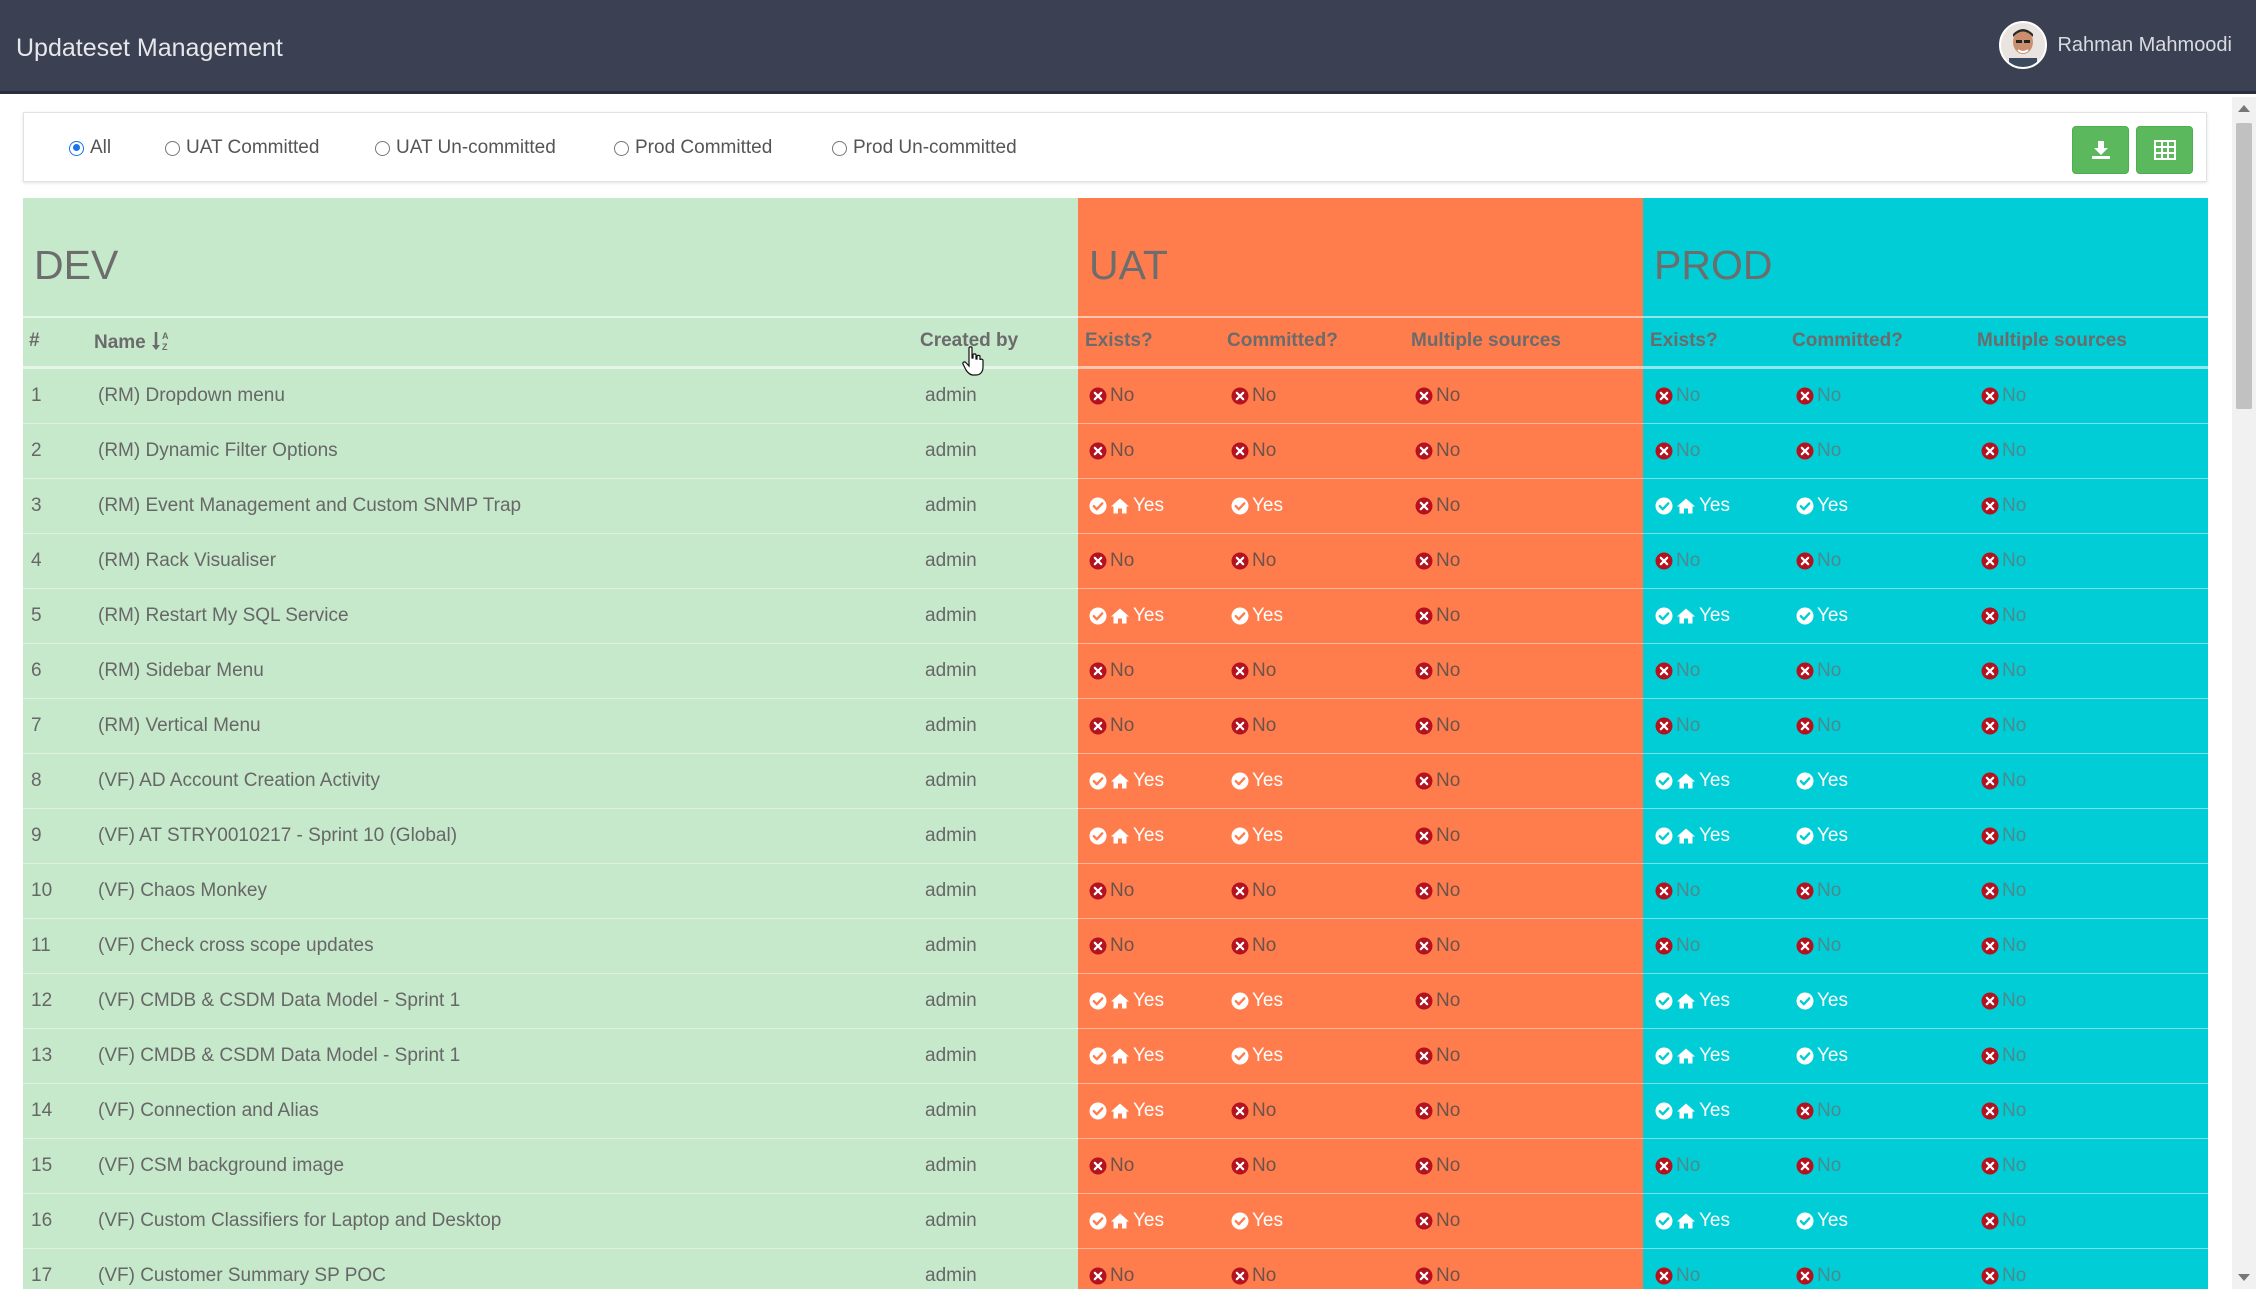 The image size is (2256, 1289). What do you see at coordinates (90, 148) in the screenshot?
I see `filter-all: All` at bounding box center [90, 148].